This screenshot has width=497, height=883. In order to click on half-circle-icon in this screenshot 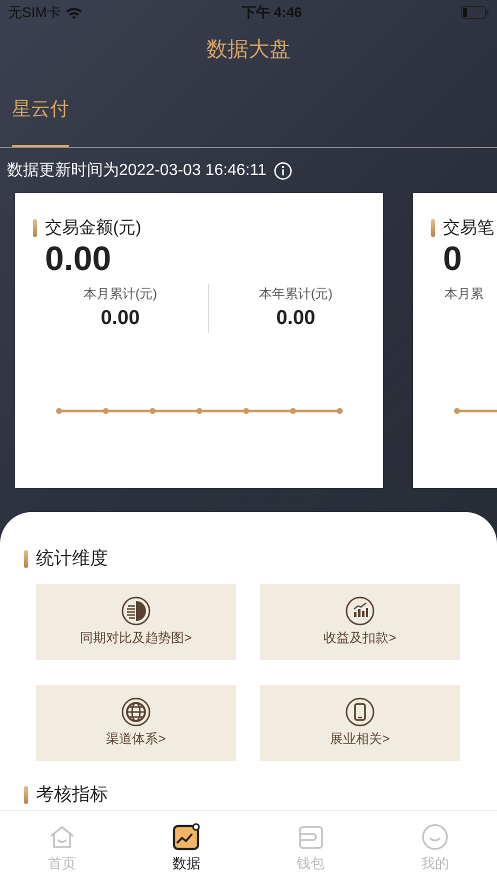, I will do `click(136, 611)`.